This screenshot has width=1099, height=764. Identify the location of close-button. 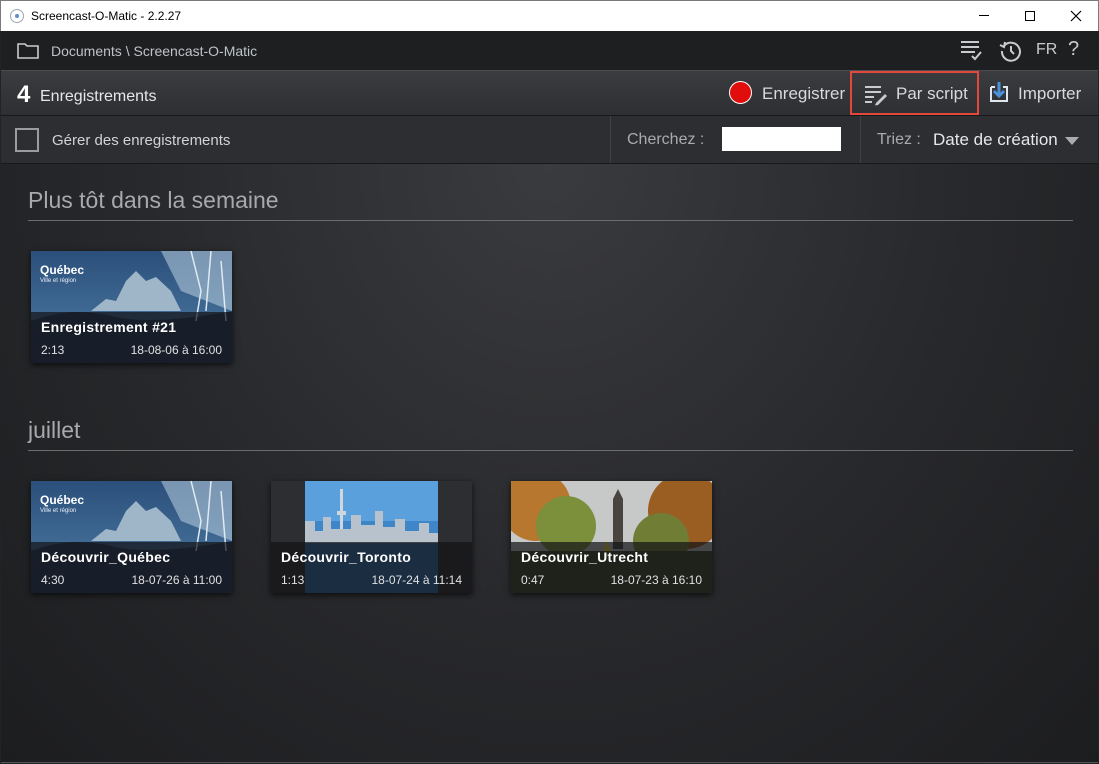
(1076, 16).